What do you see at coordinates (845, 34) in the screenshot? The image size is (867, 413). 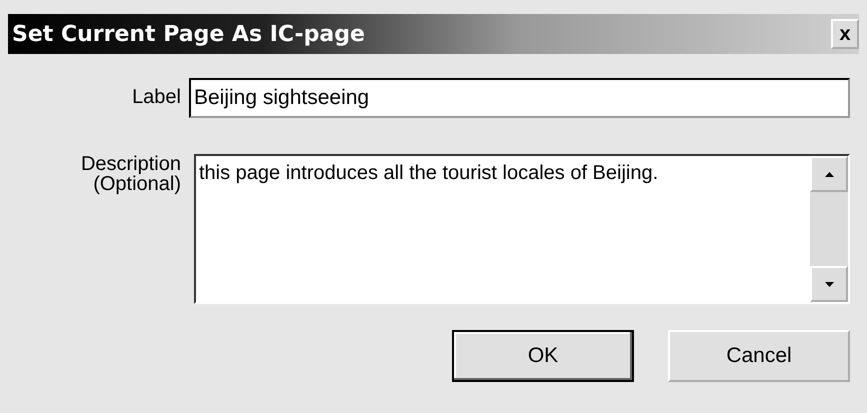 I see `close-button: x` at bounding box center [845, 34].